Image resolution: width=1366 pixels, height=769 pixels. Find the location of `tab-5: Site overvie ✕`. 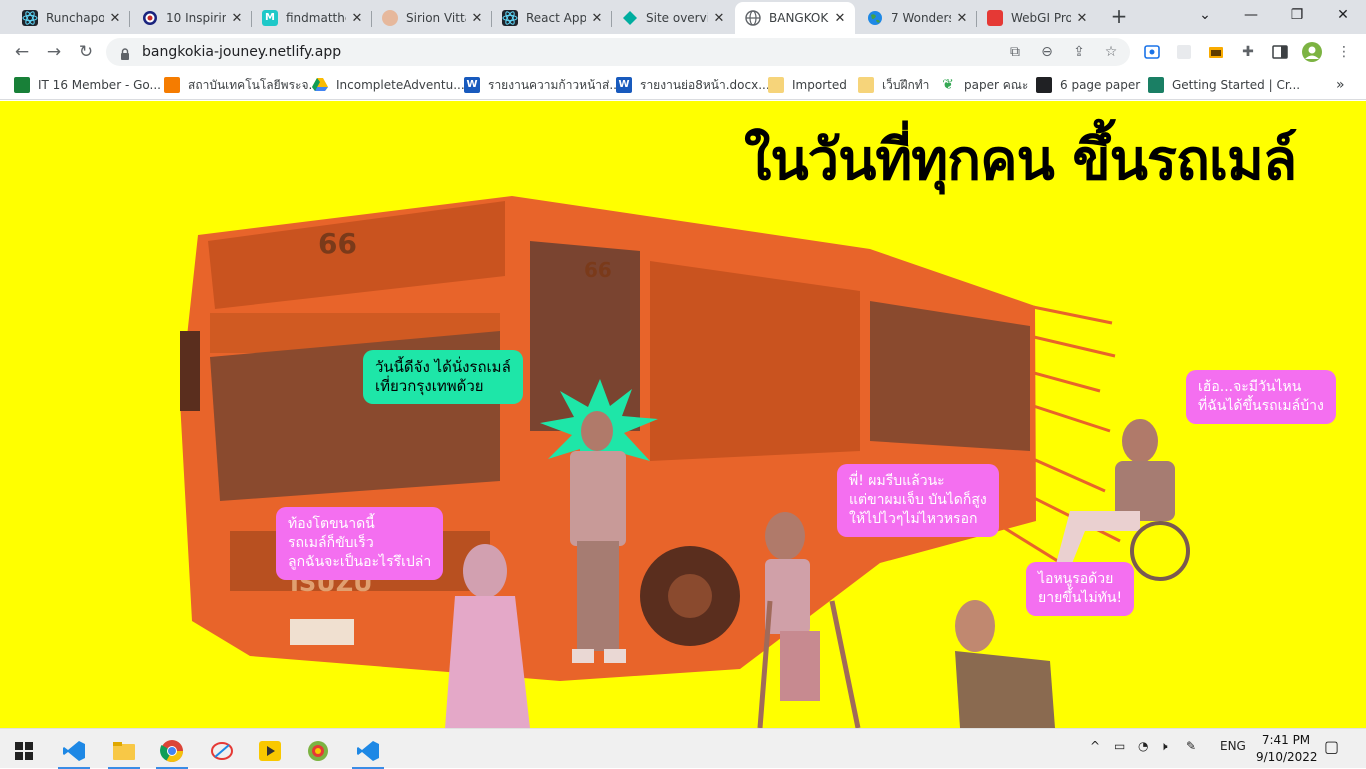

tab-5: Site overvie ✕ is located at coordinates (673, 18).